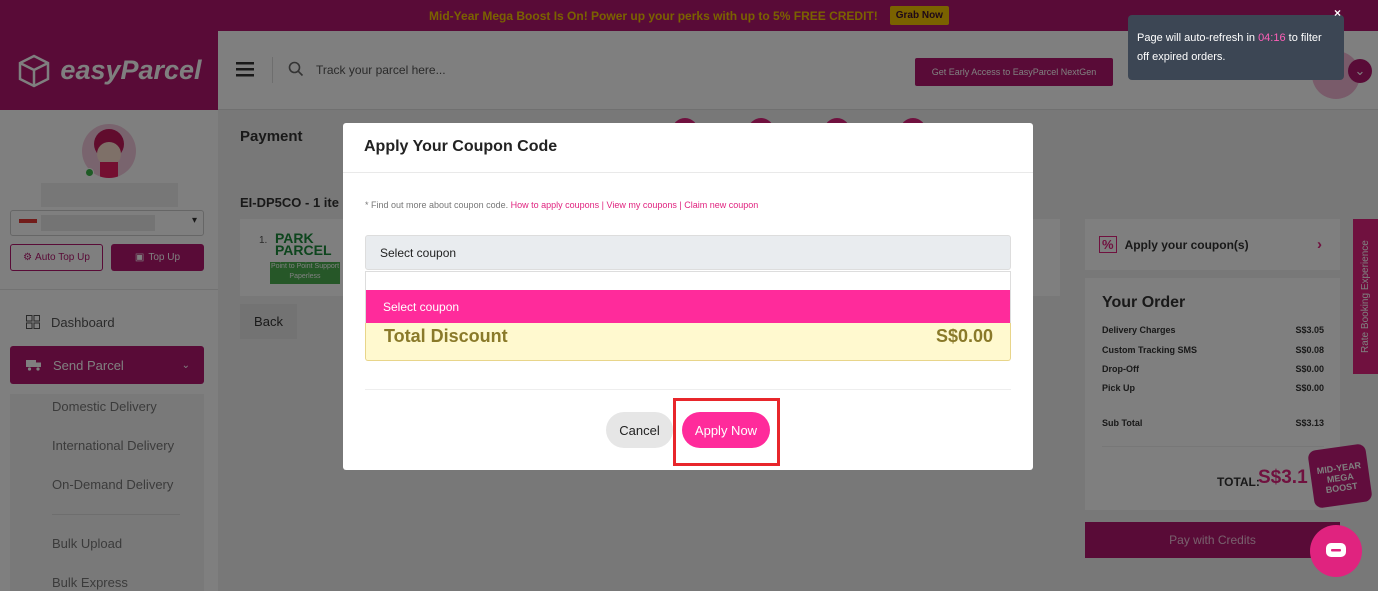  I want to click on divider, so click(688, 389).